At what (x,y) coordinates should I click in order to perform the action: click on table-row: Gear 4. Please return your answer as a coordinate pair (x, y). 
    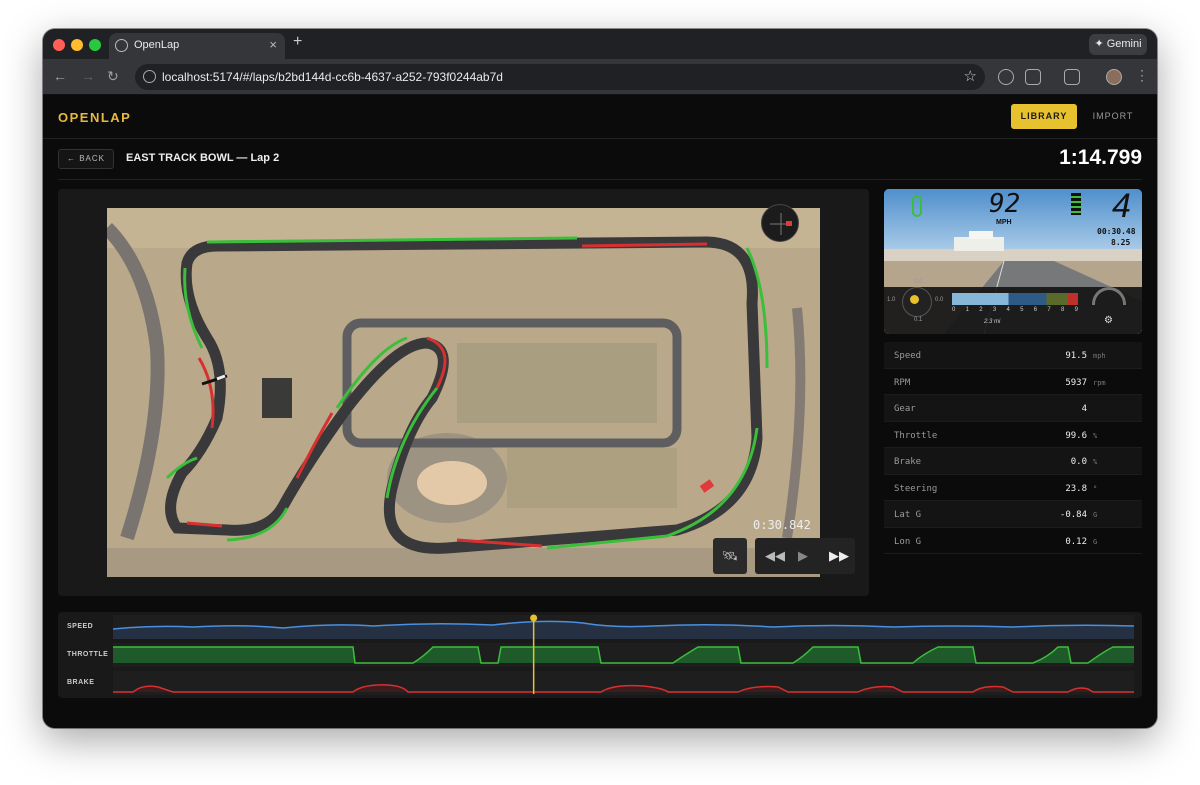
    Looking at the image, I should click on (1013, 408).